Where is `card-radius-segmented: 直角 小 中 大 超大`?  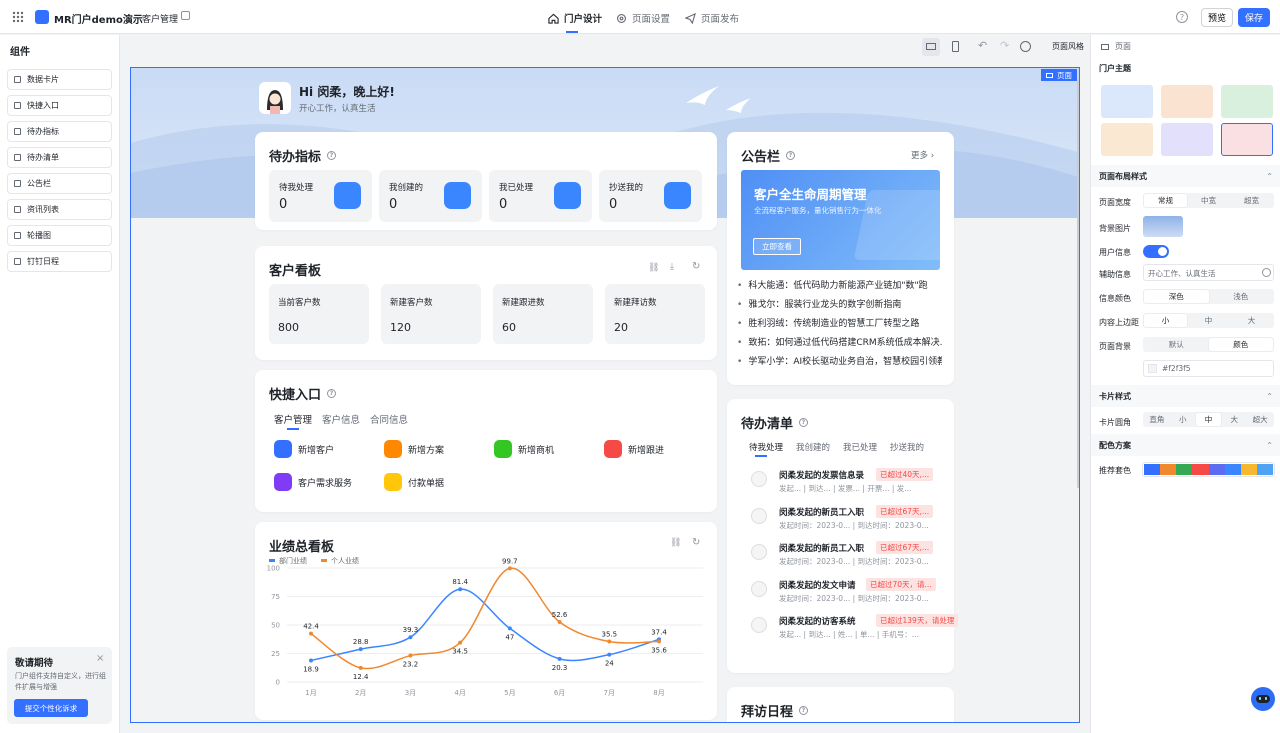
card-radius-segmented: 直角 小 中 大 超大 is located at coordinates (1208, 419).